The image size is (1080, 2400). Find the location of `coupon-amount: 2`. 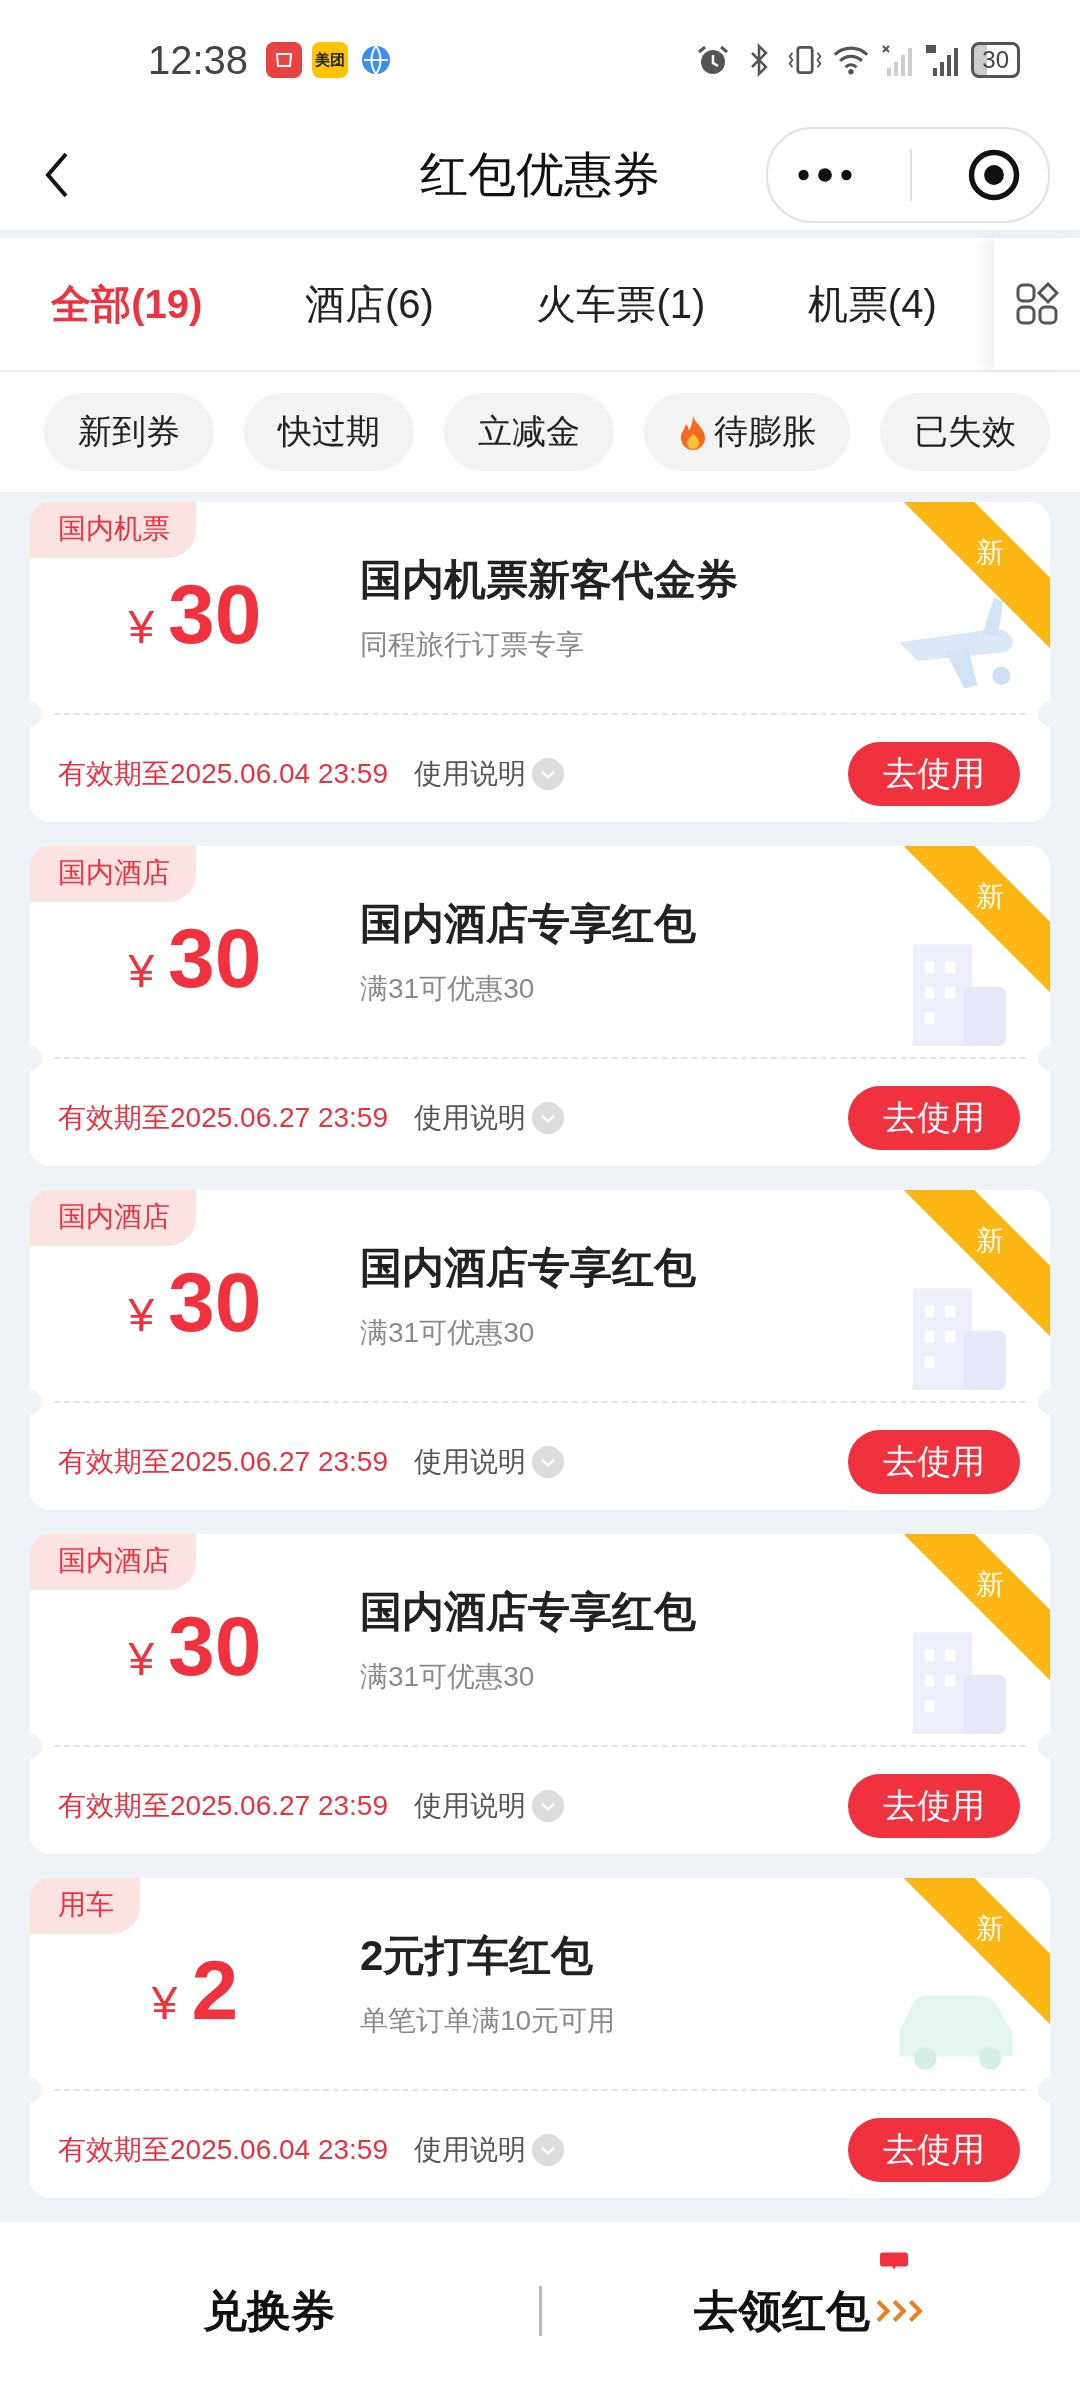

coupon-amount: 2 is located at coordinates (215, 1990).